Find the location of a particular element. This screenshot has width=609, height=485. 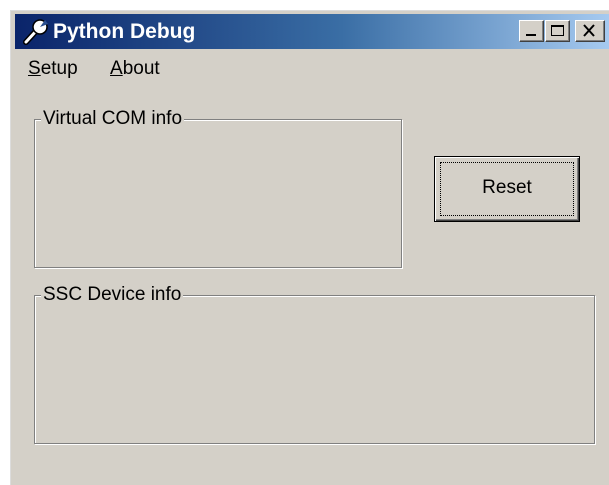

minimize-icon is located at coordinates (531, 35).